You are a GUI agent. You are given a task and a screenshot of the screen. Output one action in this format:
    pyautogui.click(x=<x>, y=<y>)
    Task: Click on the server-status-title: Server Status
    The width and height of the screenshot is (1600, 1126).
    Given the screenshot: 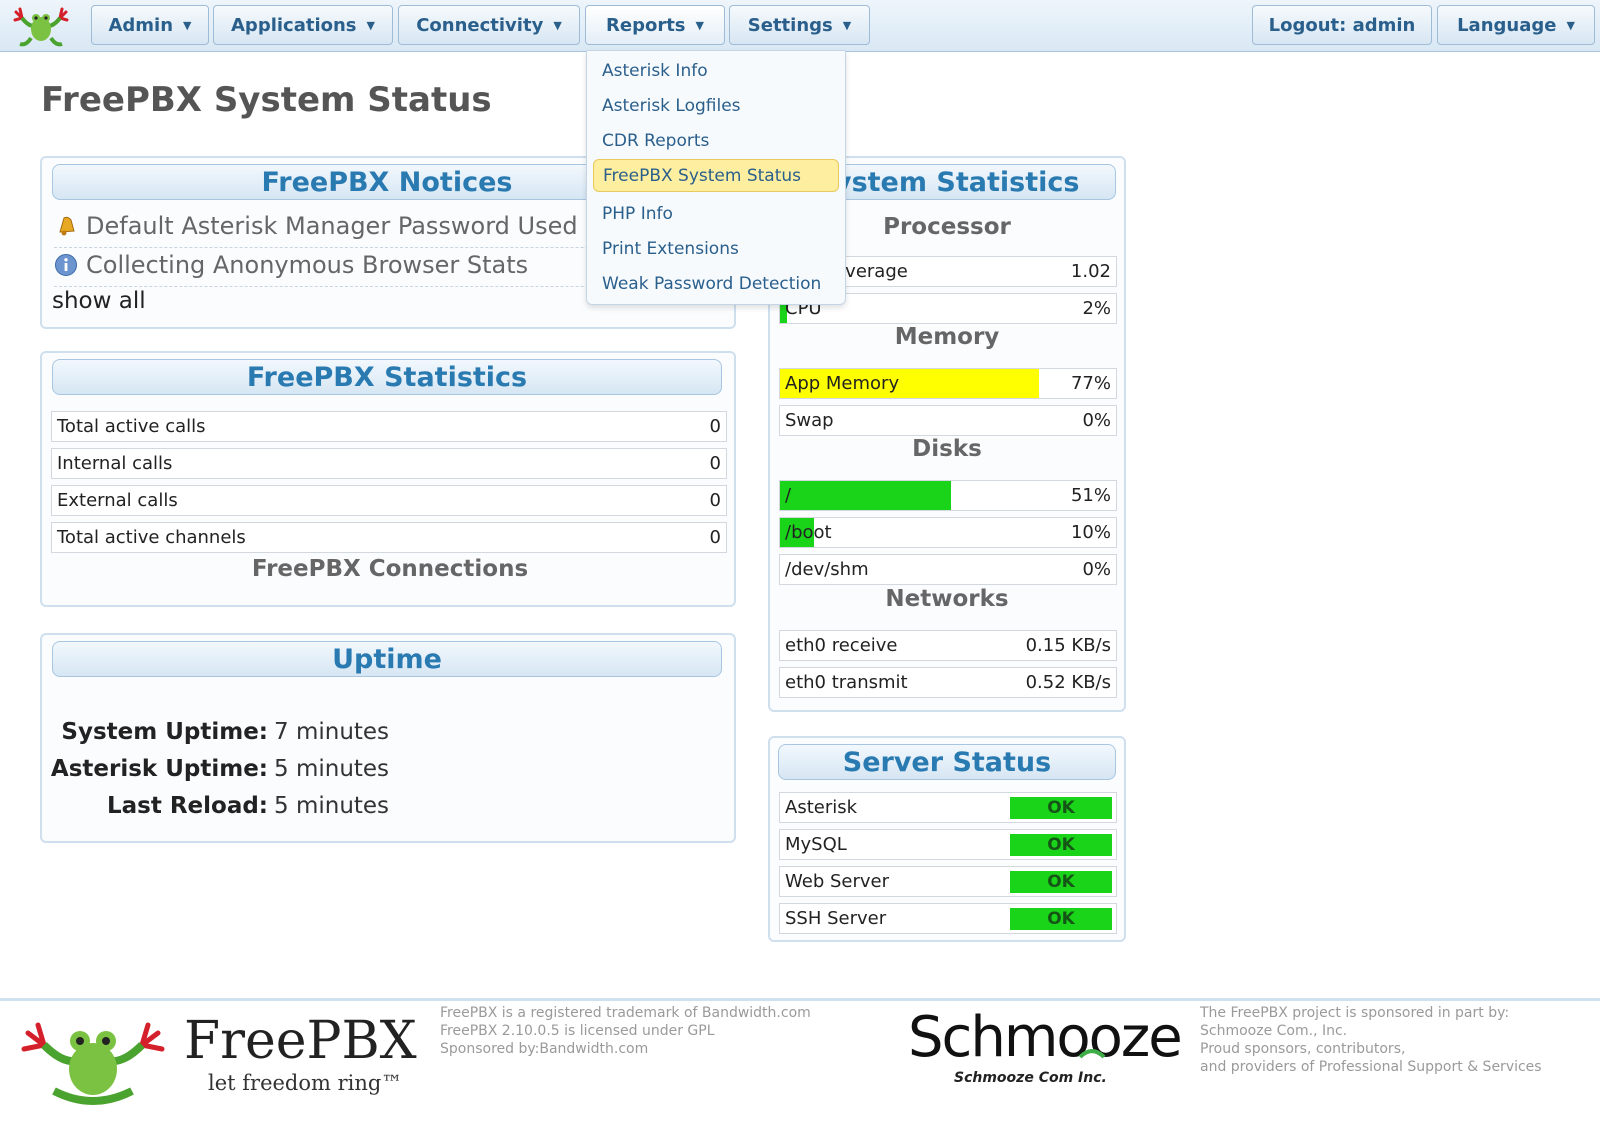 What is the action you would take?
    pyautogui.click(x=947, y=762)
    